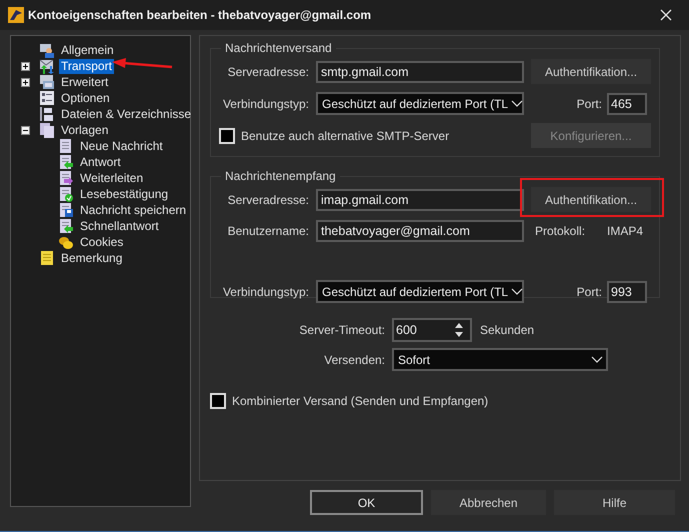 The image size is (689, 532). I want to click on tree-item: Cookies, so click(102, 242).